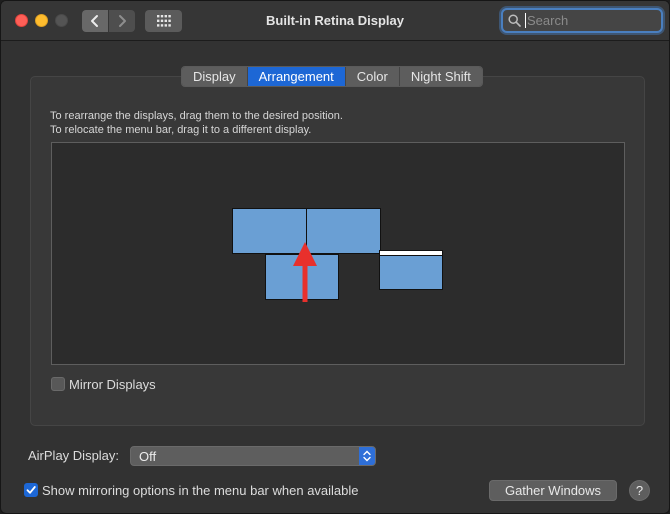 The image size is (670, 514). I want to click on search-icon, so click(514, 20).